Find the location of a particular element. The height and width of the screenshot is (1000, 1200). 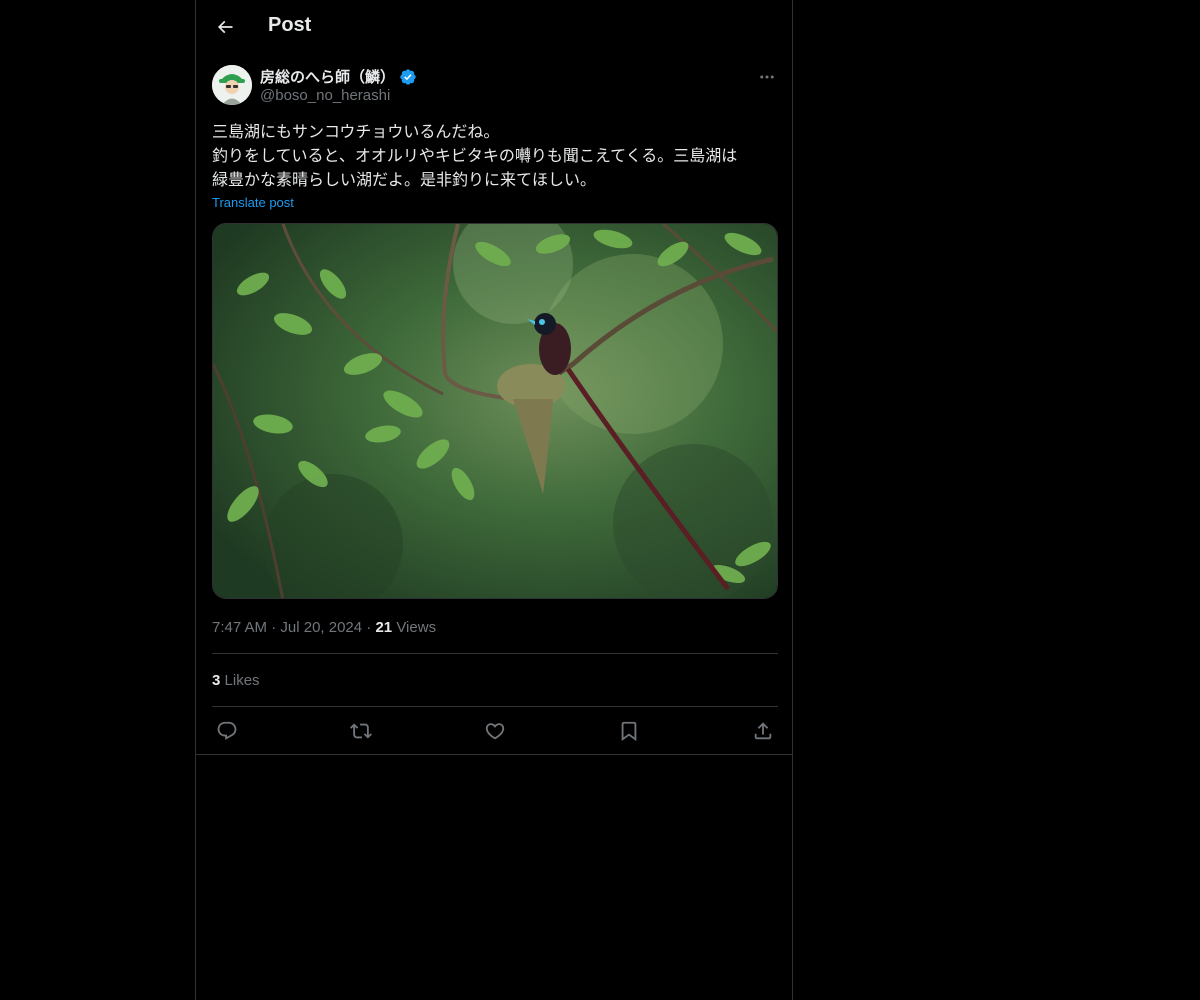

avatar-image is located at coordinates (232, 85).